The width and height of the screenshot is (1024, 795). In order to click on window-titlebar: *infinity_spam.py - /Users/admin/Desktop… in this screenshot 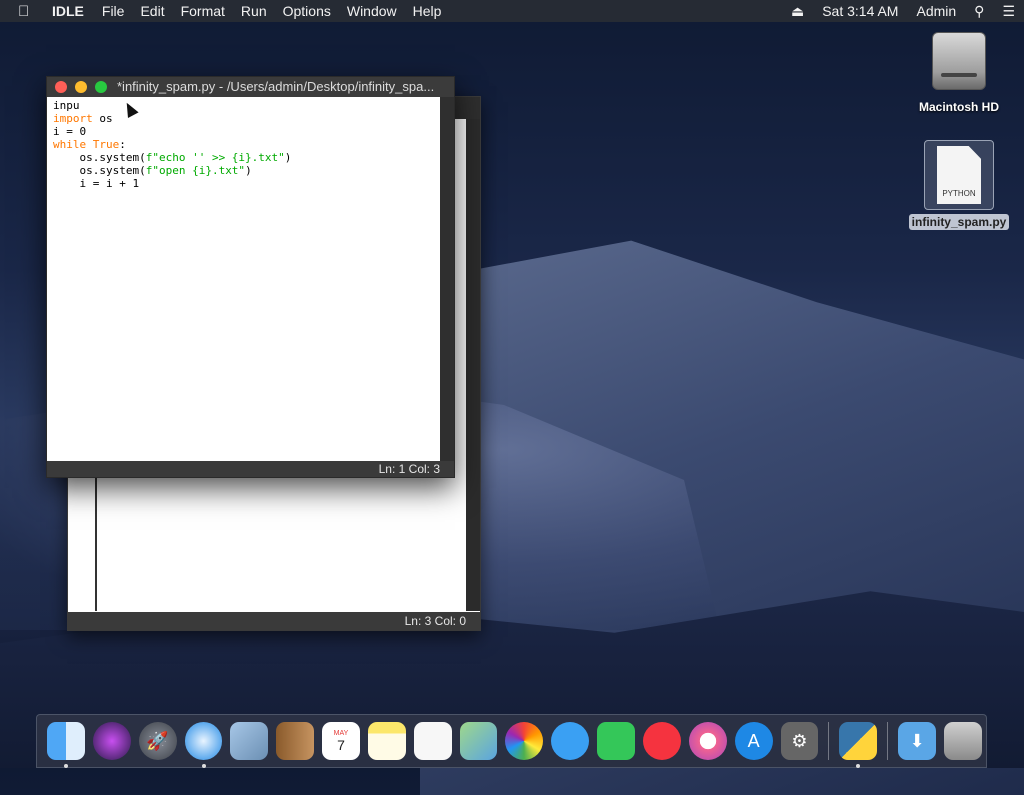, I will do `click(250, 87)`.